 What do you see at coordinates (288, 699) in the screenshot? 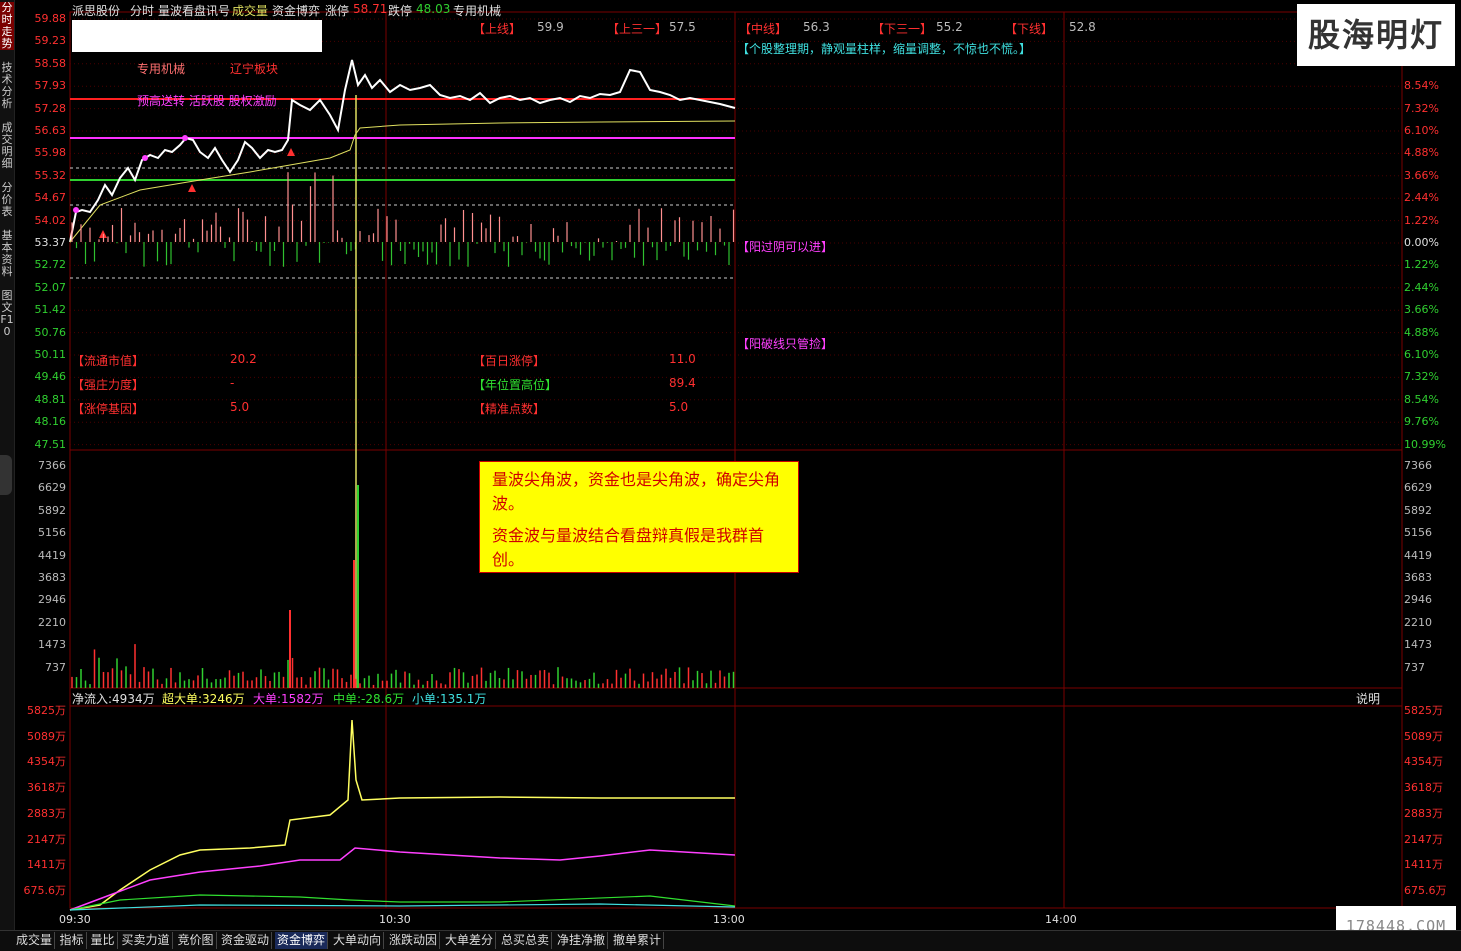
I see `fund-large: 大单:1582万` at bounding box center [288, 699].